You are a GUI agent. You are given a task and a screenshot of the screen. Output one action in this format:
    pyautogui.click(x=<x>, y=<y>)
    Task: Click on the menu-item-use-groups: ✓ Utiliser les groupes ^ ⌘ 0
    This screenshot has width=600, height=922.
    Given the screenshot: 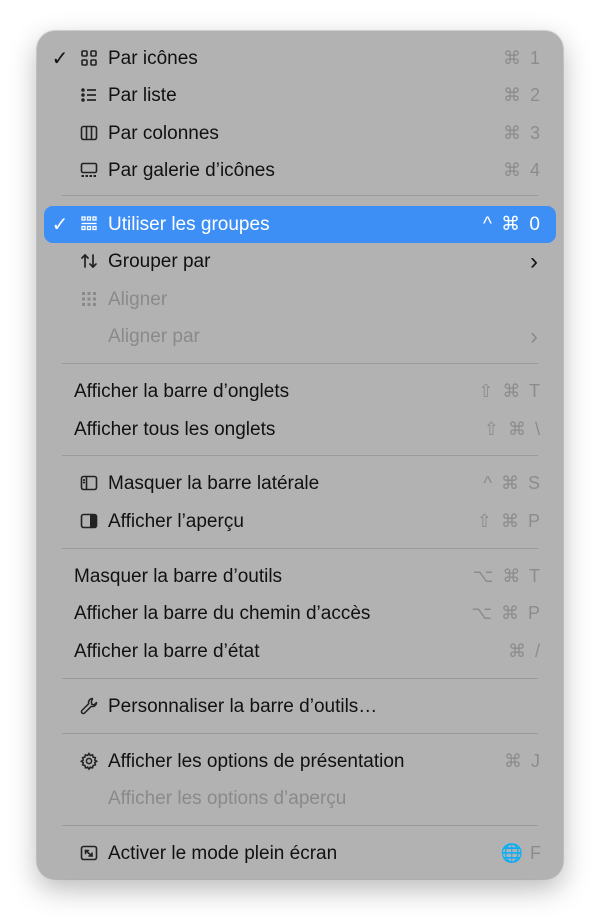 What is the action you would take?
    pyautogui.click(x=300, y=224)
    